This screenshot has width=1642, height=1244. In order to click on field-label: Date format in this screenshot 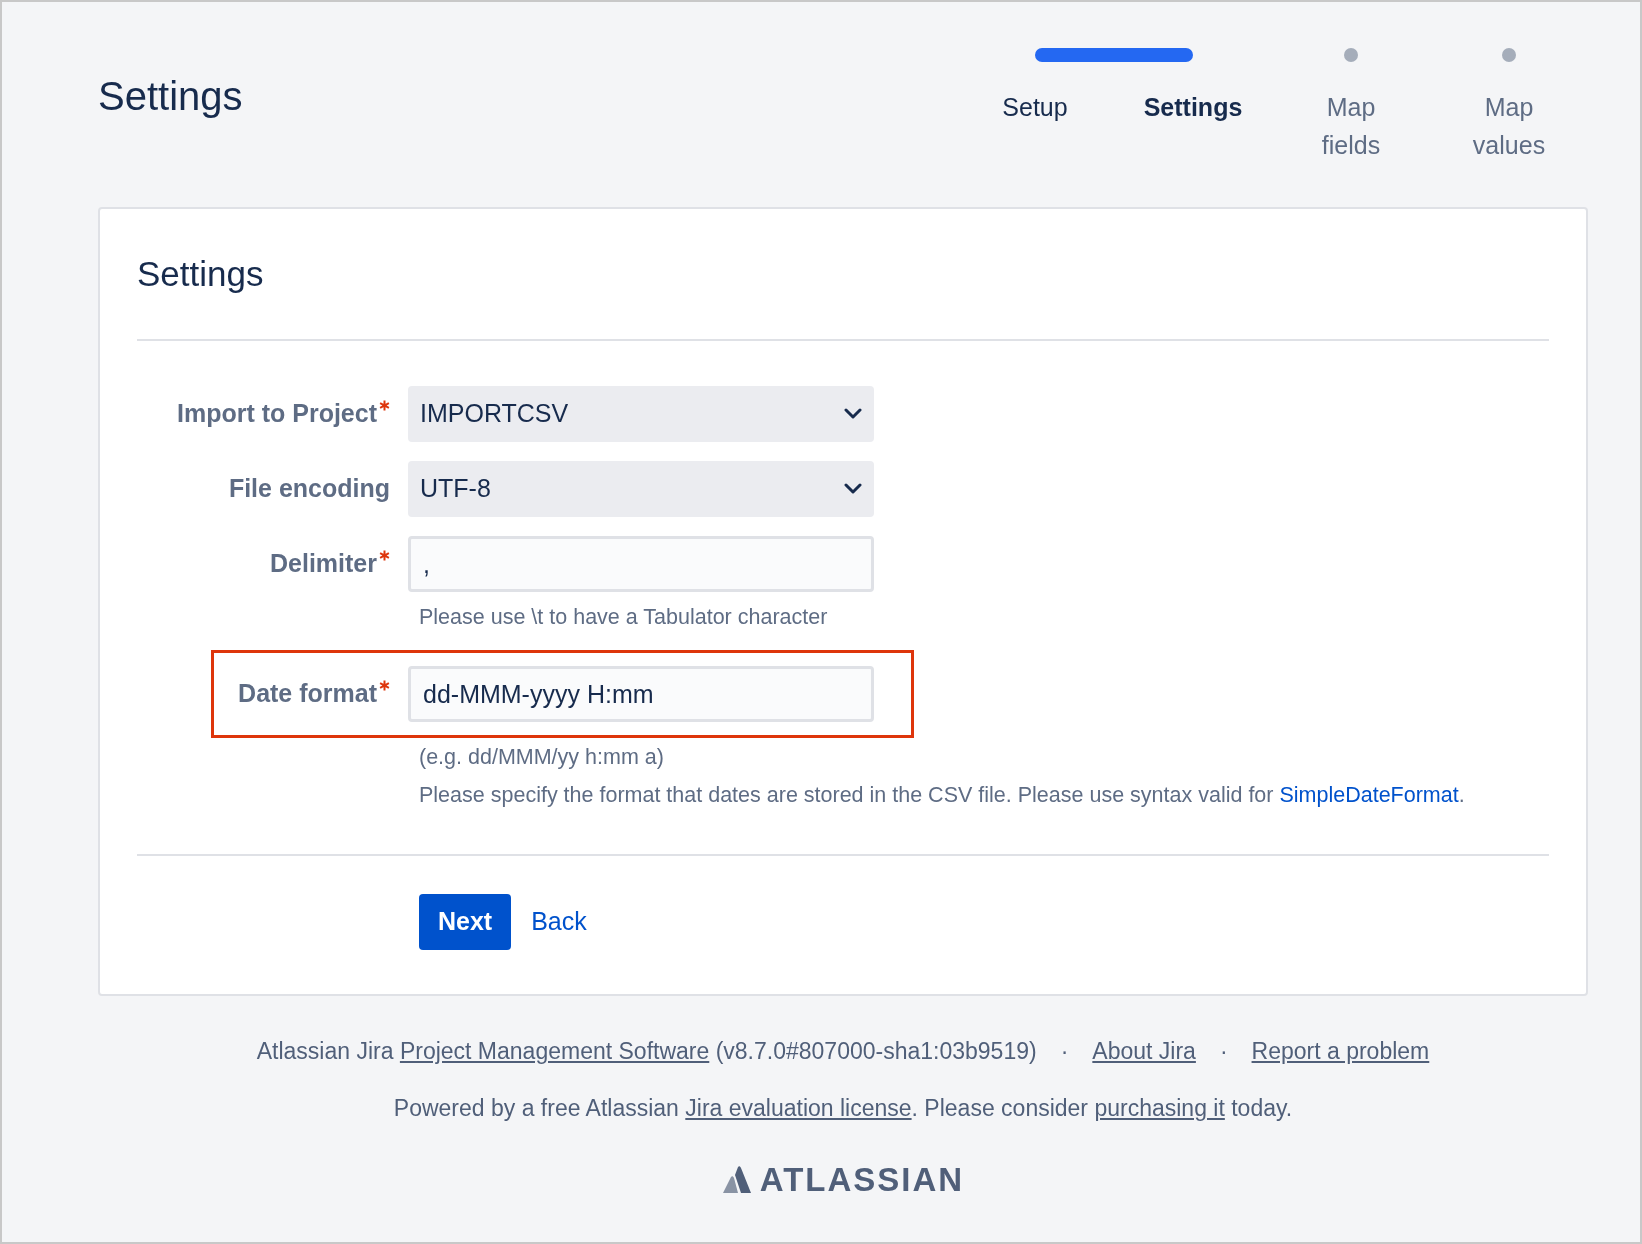, I will do `click(302, 694)`.